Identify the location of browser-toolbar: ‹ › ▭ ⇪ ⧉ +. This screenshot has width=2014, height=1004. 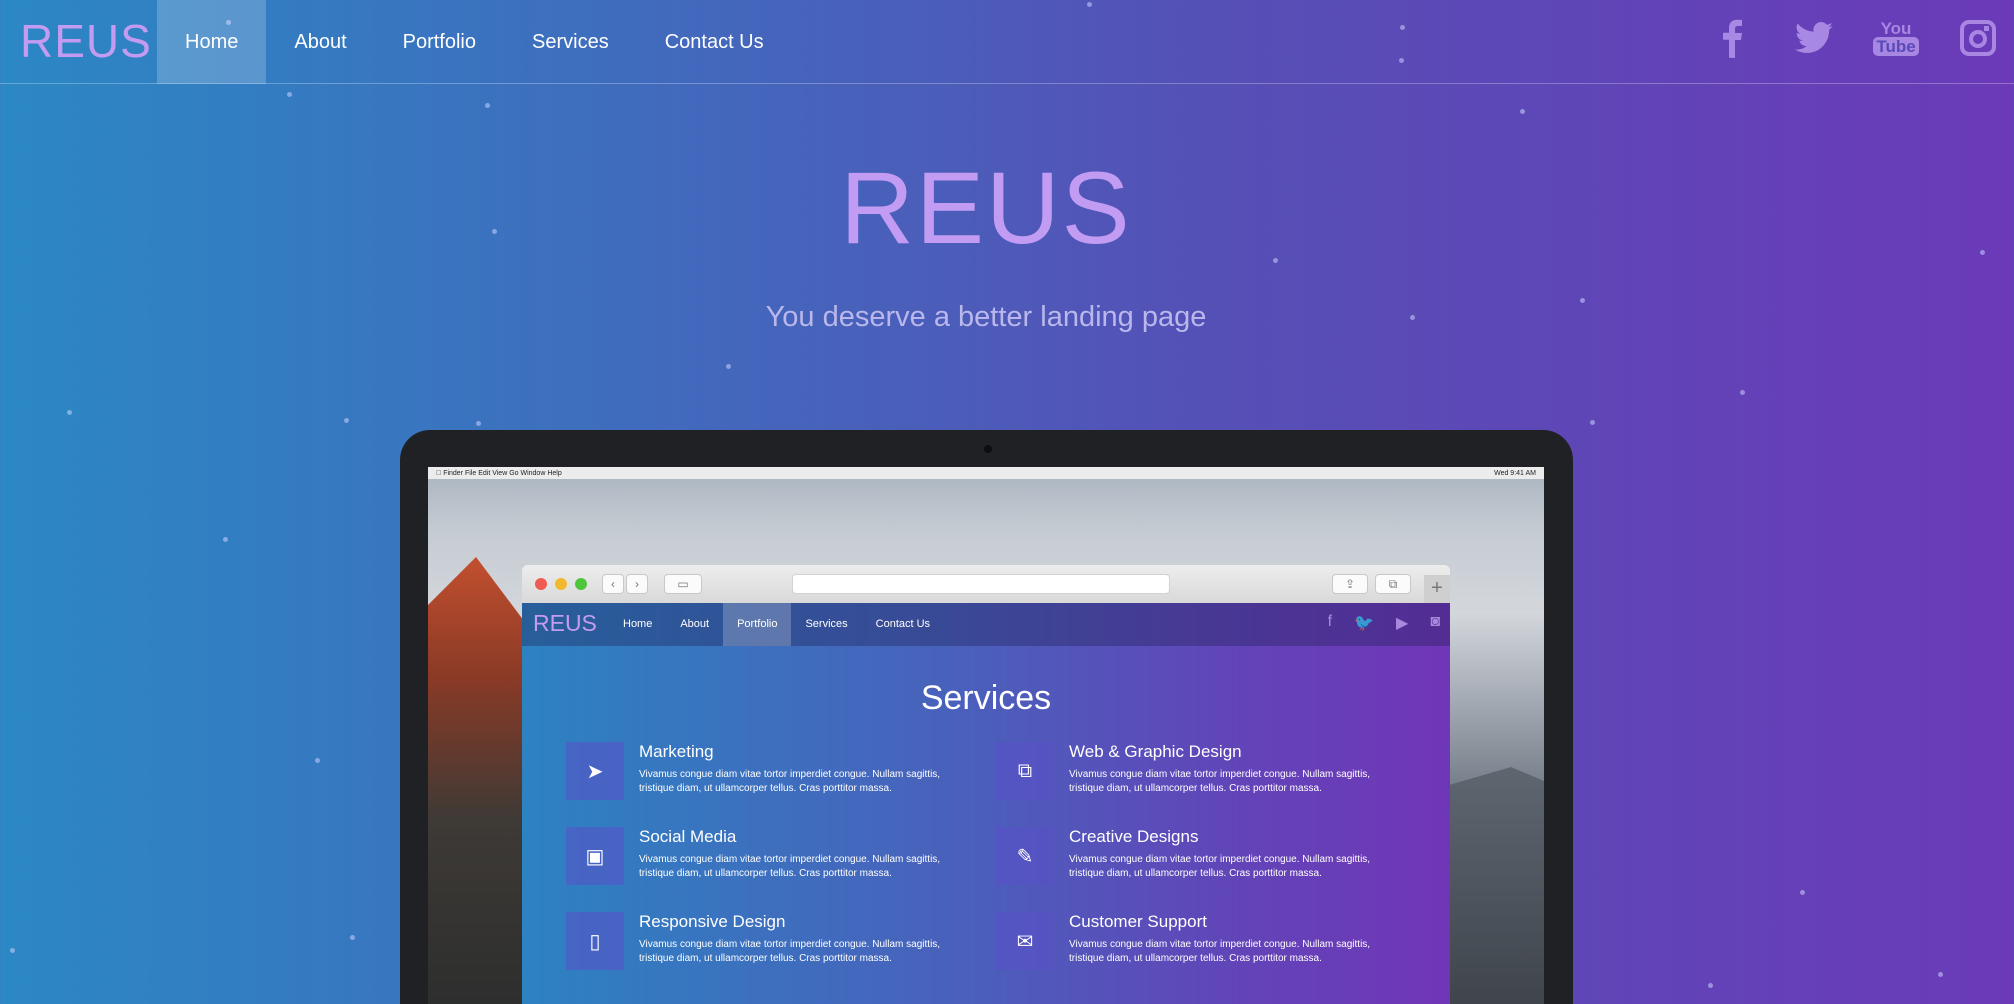
(986, 584).